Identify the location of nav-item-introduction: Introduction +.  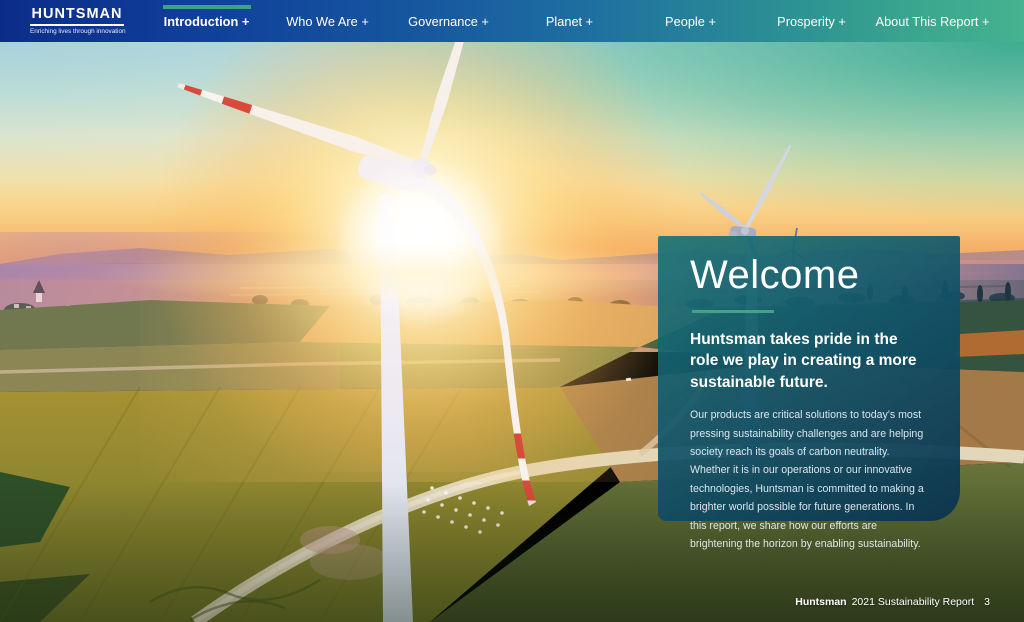
(206, 21).